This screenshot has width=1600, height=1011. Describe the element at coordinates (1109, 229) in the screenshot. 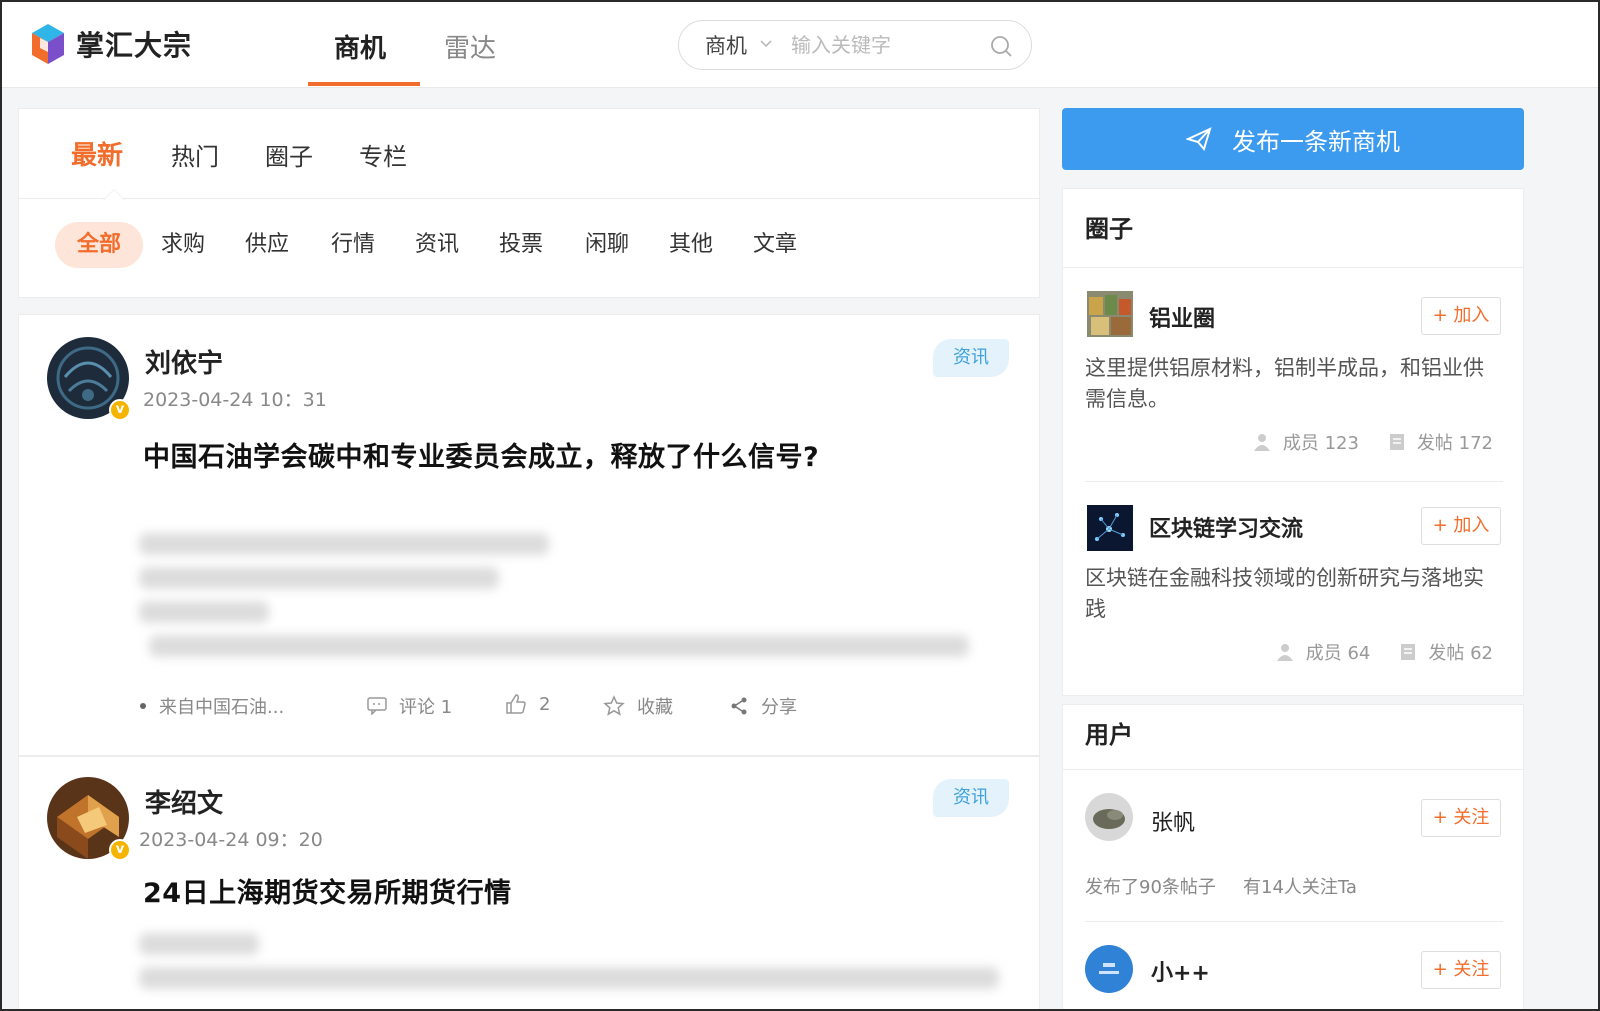

I see `circles-title: 圈子` at that location.